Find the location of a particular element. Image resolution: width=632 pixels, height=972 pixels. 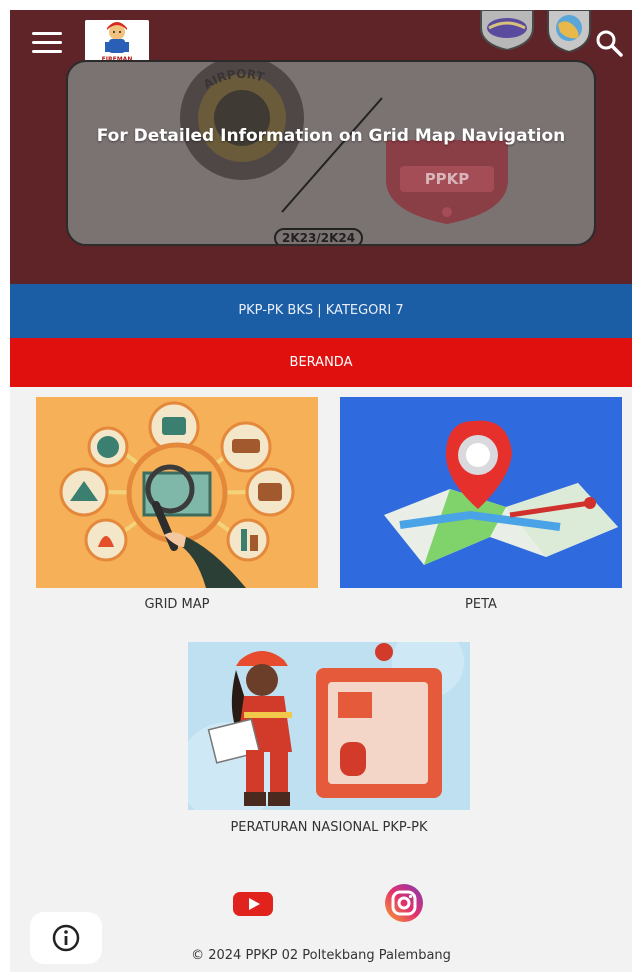

banner-code-badge: 2K23/2K24 is located at coordinates (319, 236).